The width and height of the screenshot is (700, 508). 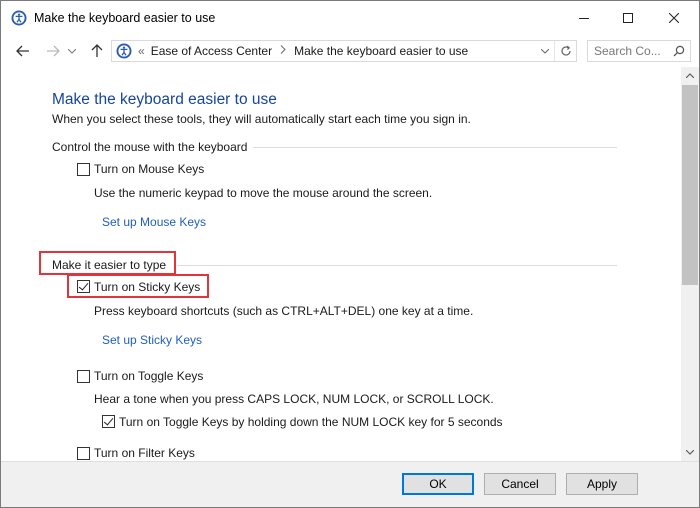 I want to click on filter-keys-checkbox, so click(x=83, y=453).